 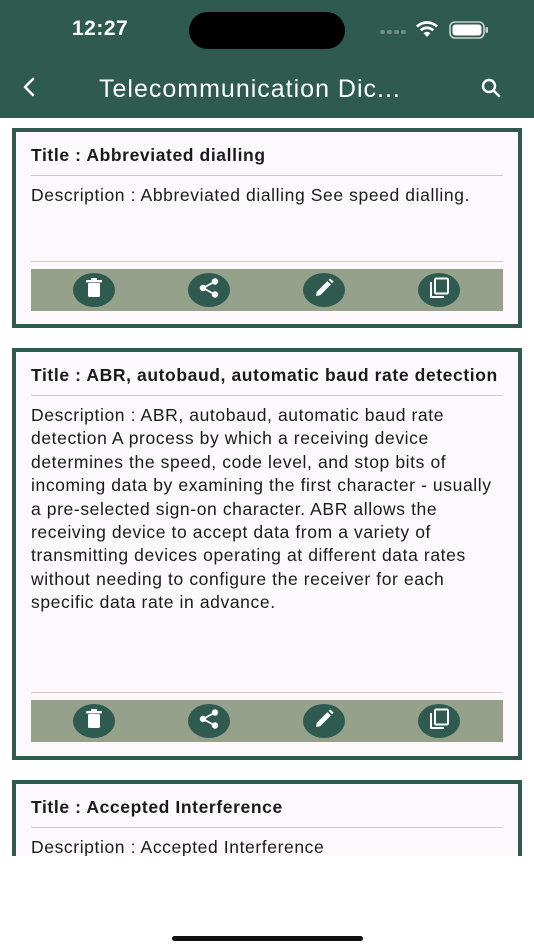 I want to click on back-button, so click(x=29, y=89).